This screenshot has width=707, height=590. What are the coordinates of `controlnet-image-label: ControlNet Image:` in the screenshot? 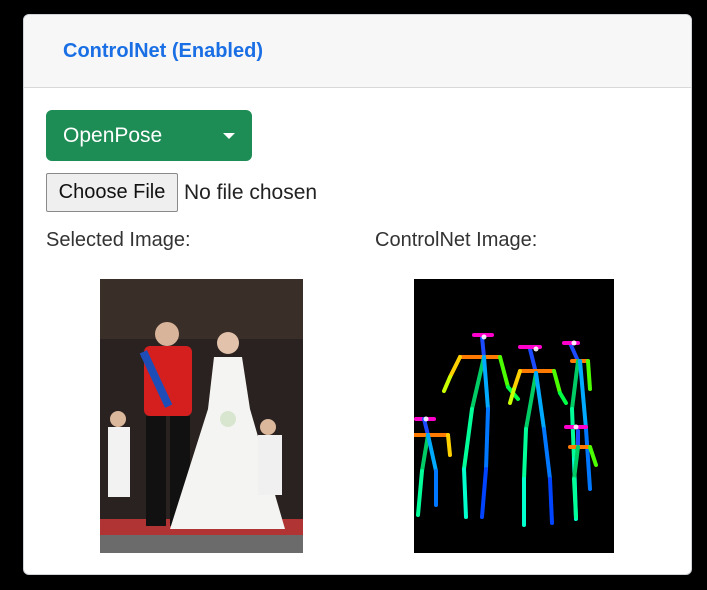 It's located at (456, 240).